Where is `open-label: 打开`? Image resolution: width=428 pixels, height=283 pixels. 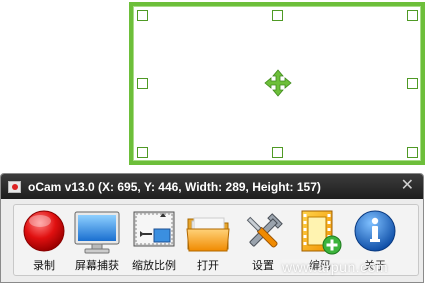
open-label: 打开 is located at coordinates (208, 265).